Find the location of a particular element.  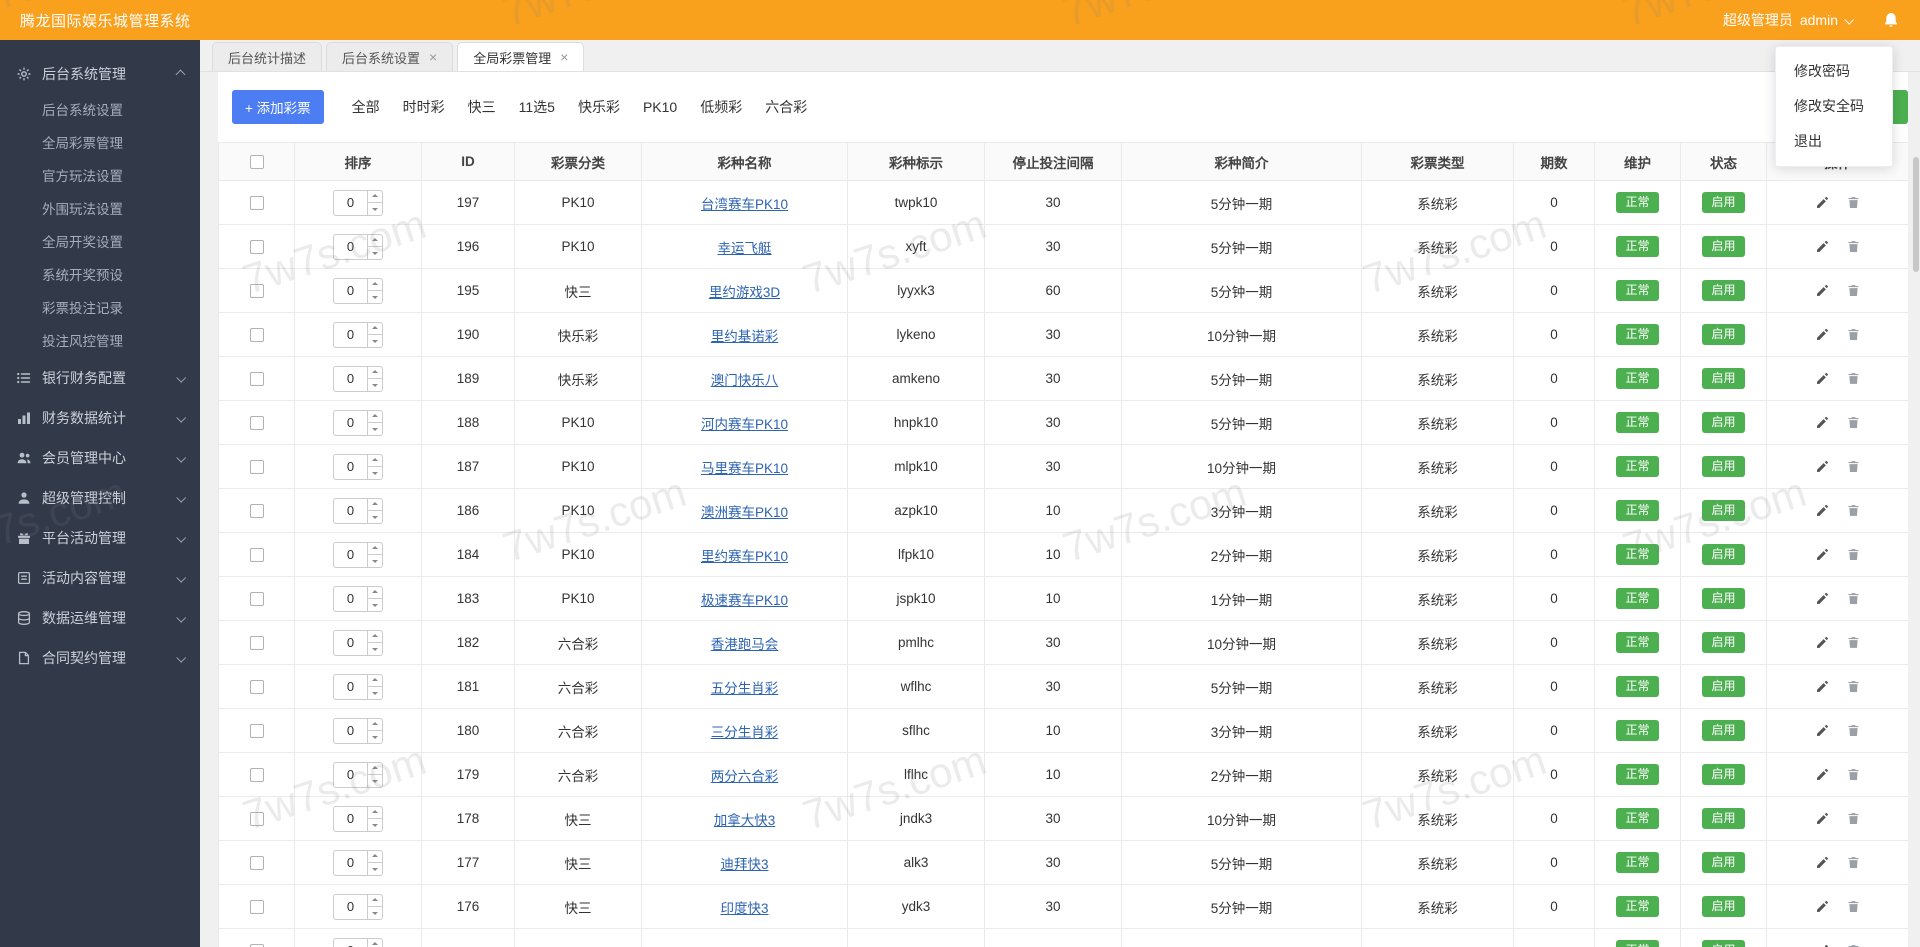

lottery-name-link: 马里赛车PK10 is located at coordinates (744, 468).